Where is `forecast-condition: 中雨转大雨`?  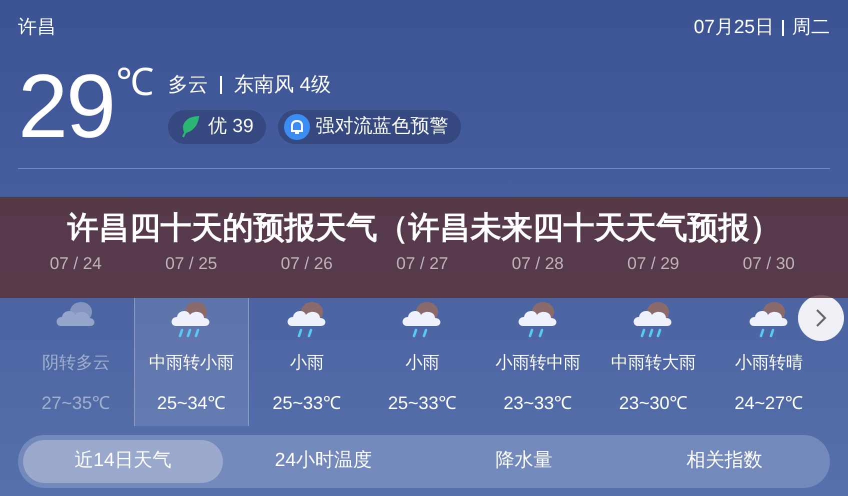 forecast-condition: 中雨转大雨 is located at coordinates (653, 363).